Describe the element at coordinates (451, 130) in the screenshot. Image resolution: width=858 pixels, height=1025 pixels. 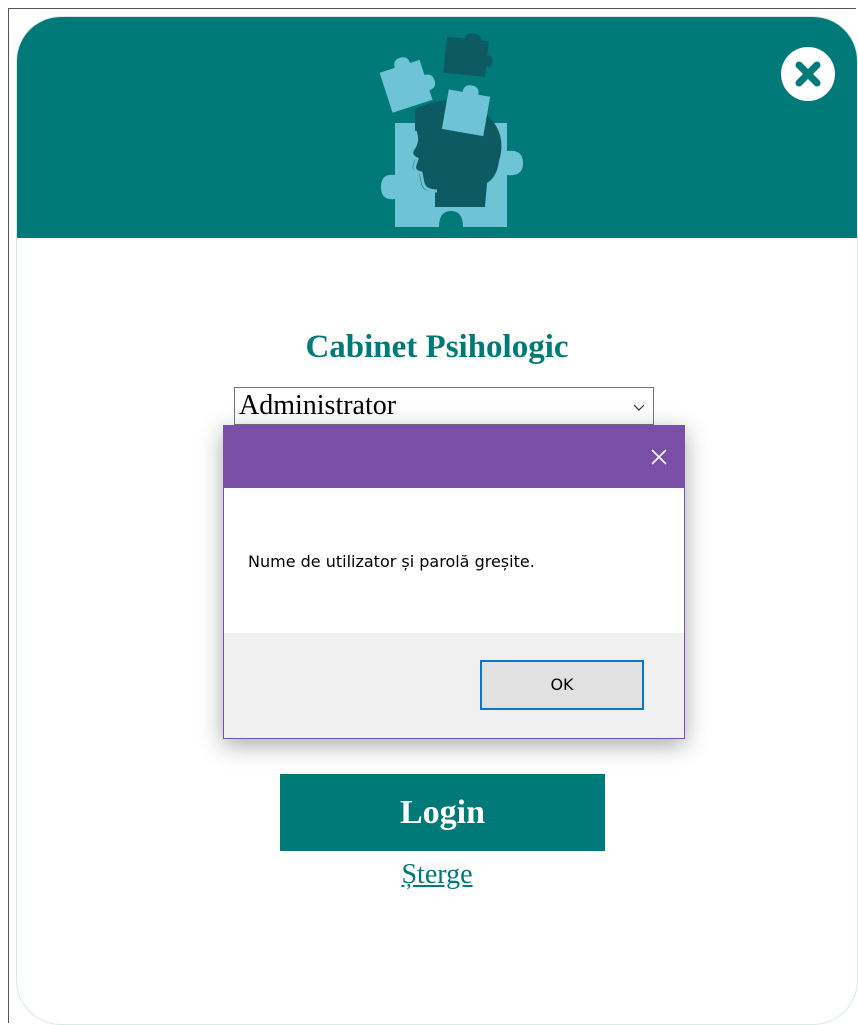
I see `puzzle-head-icon` at that location.